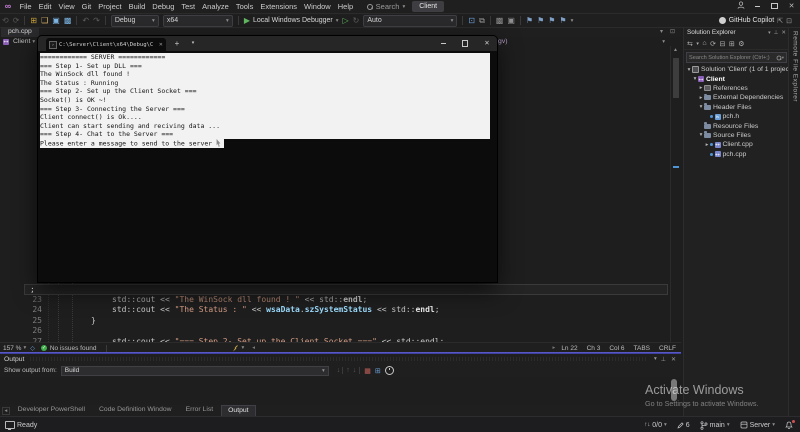 The width and height of the screenshot is (800, 432). What do you see at coordinates (279, 6) in the screenshot?
I see `menu-extensions: Extensions` at bounding box center [279, 6].